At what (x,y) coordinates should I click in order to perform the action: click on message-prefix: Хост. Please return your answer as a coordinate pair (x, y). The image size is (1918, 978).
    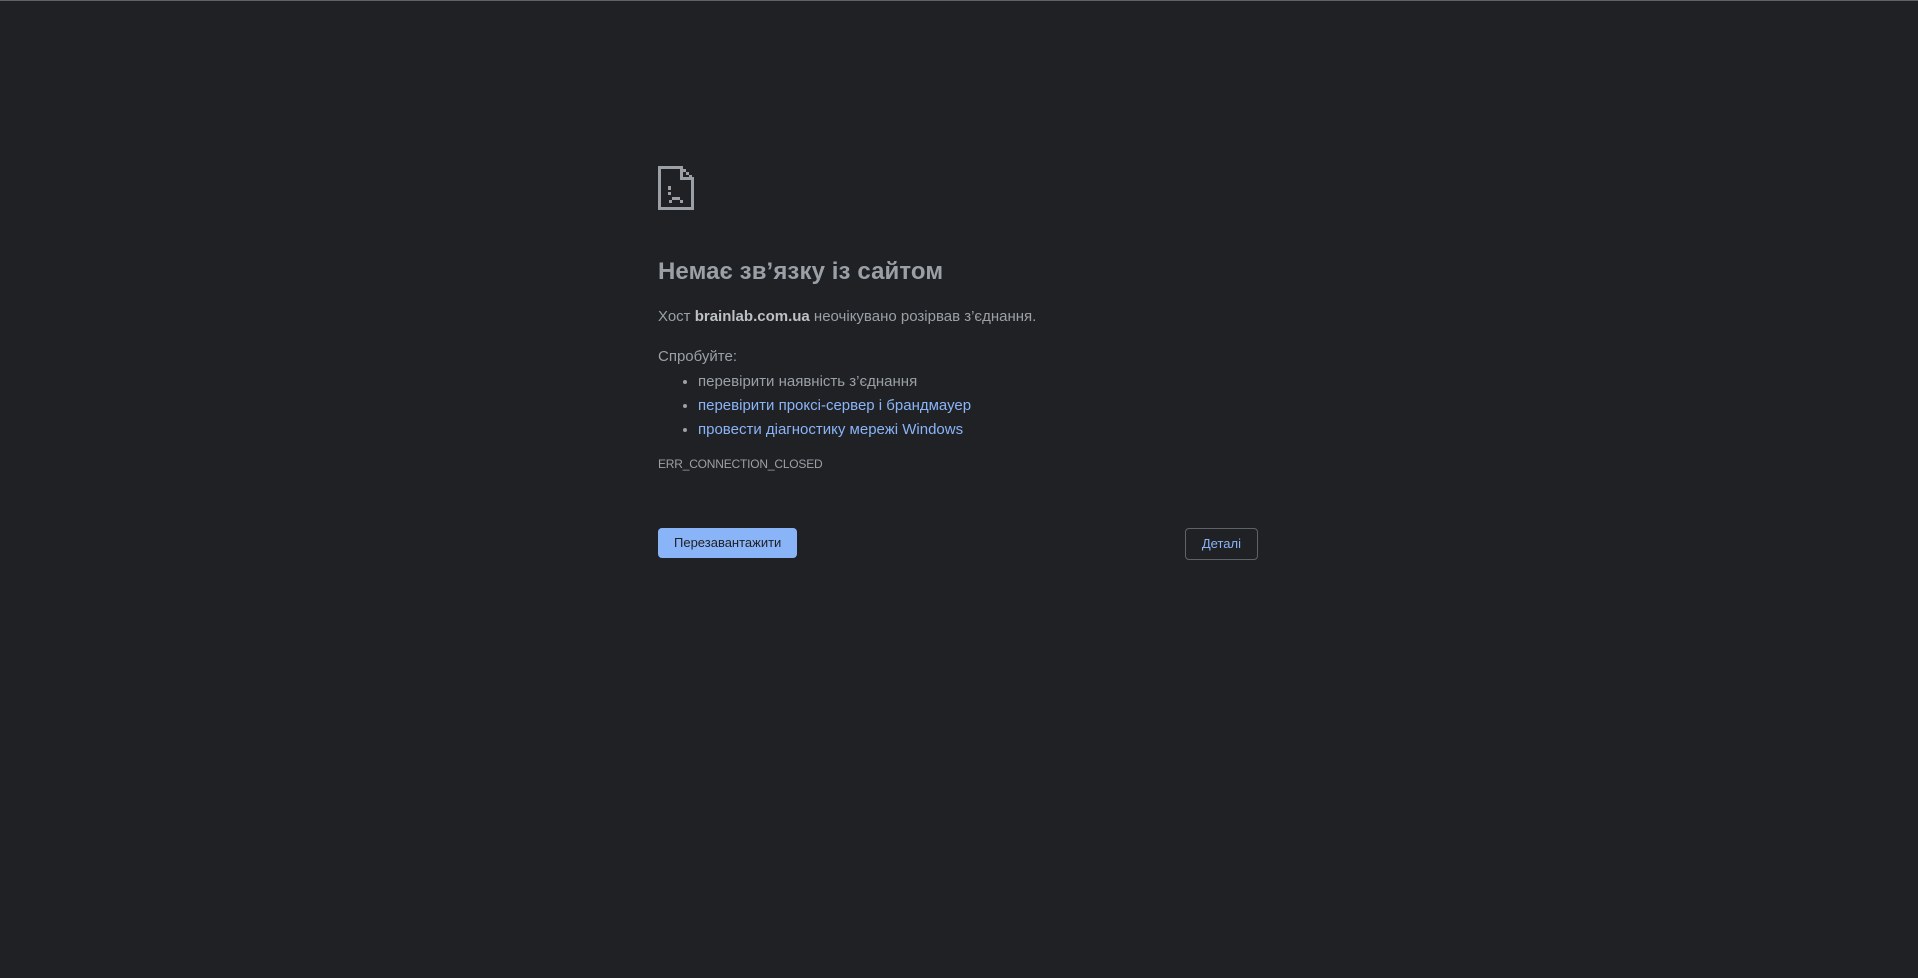
    Looking at the image, I should click on (676, 316).